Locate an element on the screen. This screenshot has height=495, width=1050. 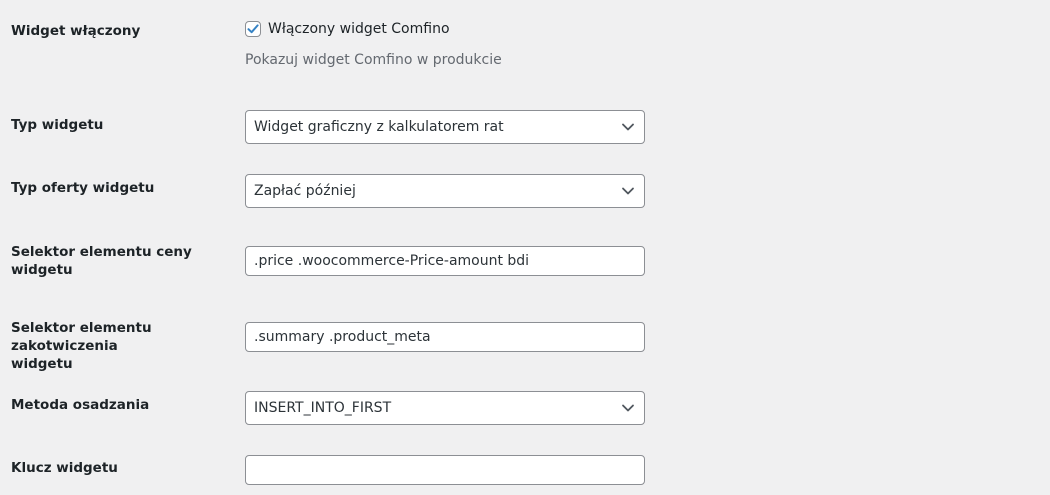
widget-enabled-label: Widget włączony is located at coordinates (76, 31).